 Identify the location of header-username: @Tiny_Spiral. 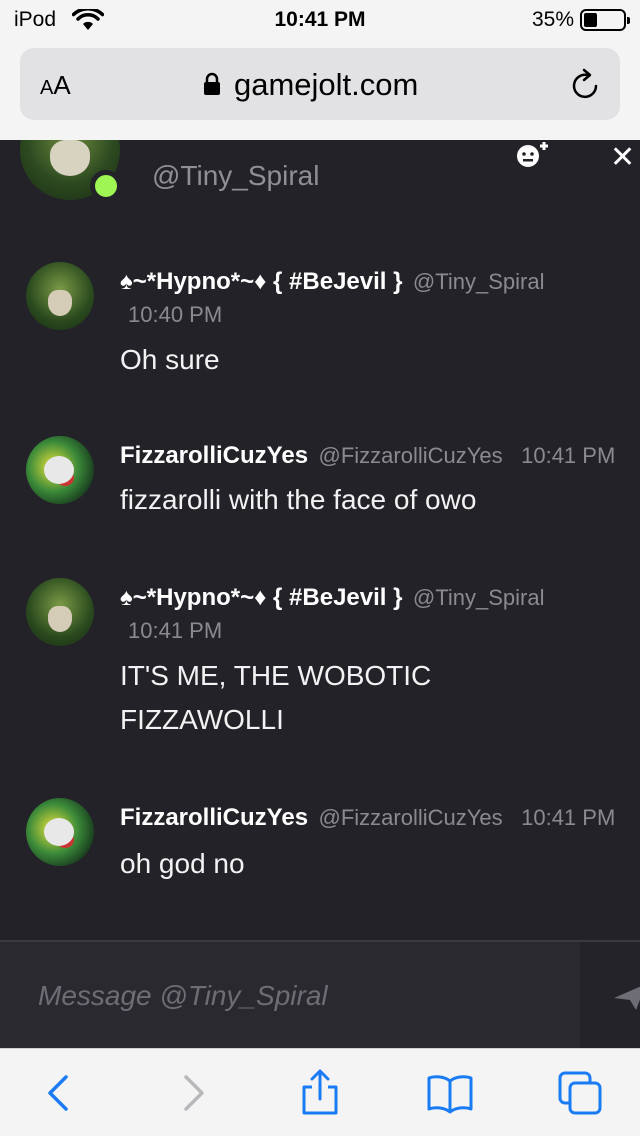
(235, 176).